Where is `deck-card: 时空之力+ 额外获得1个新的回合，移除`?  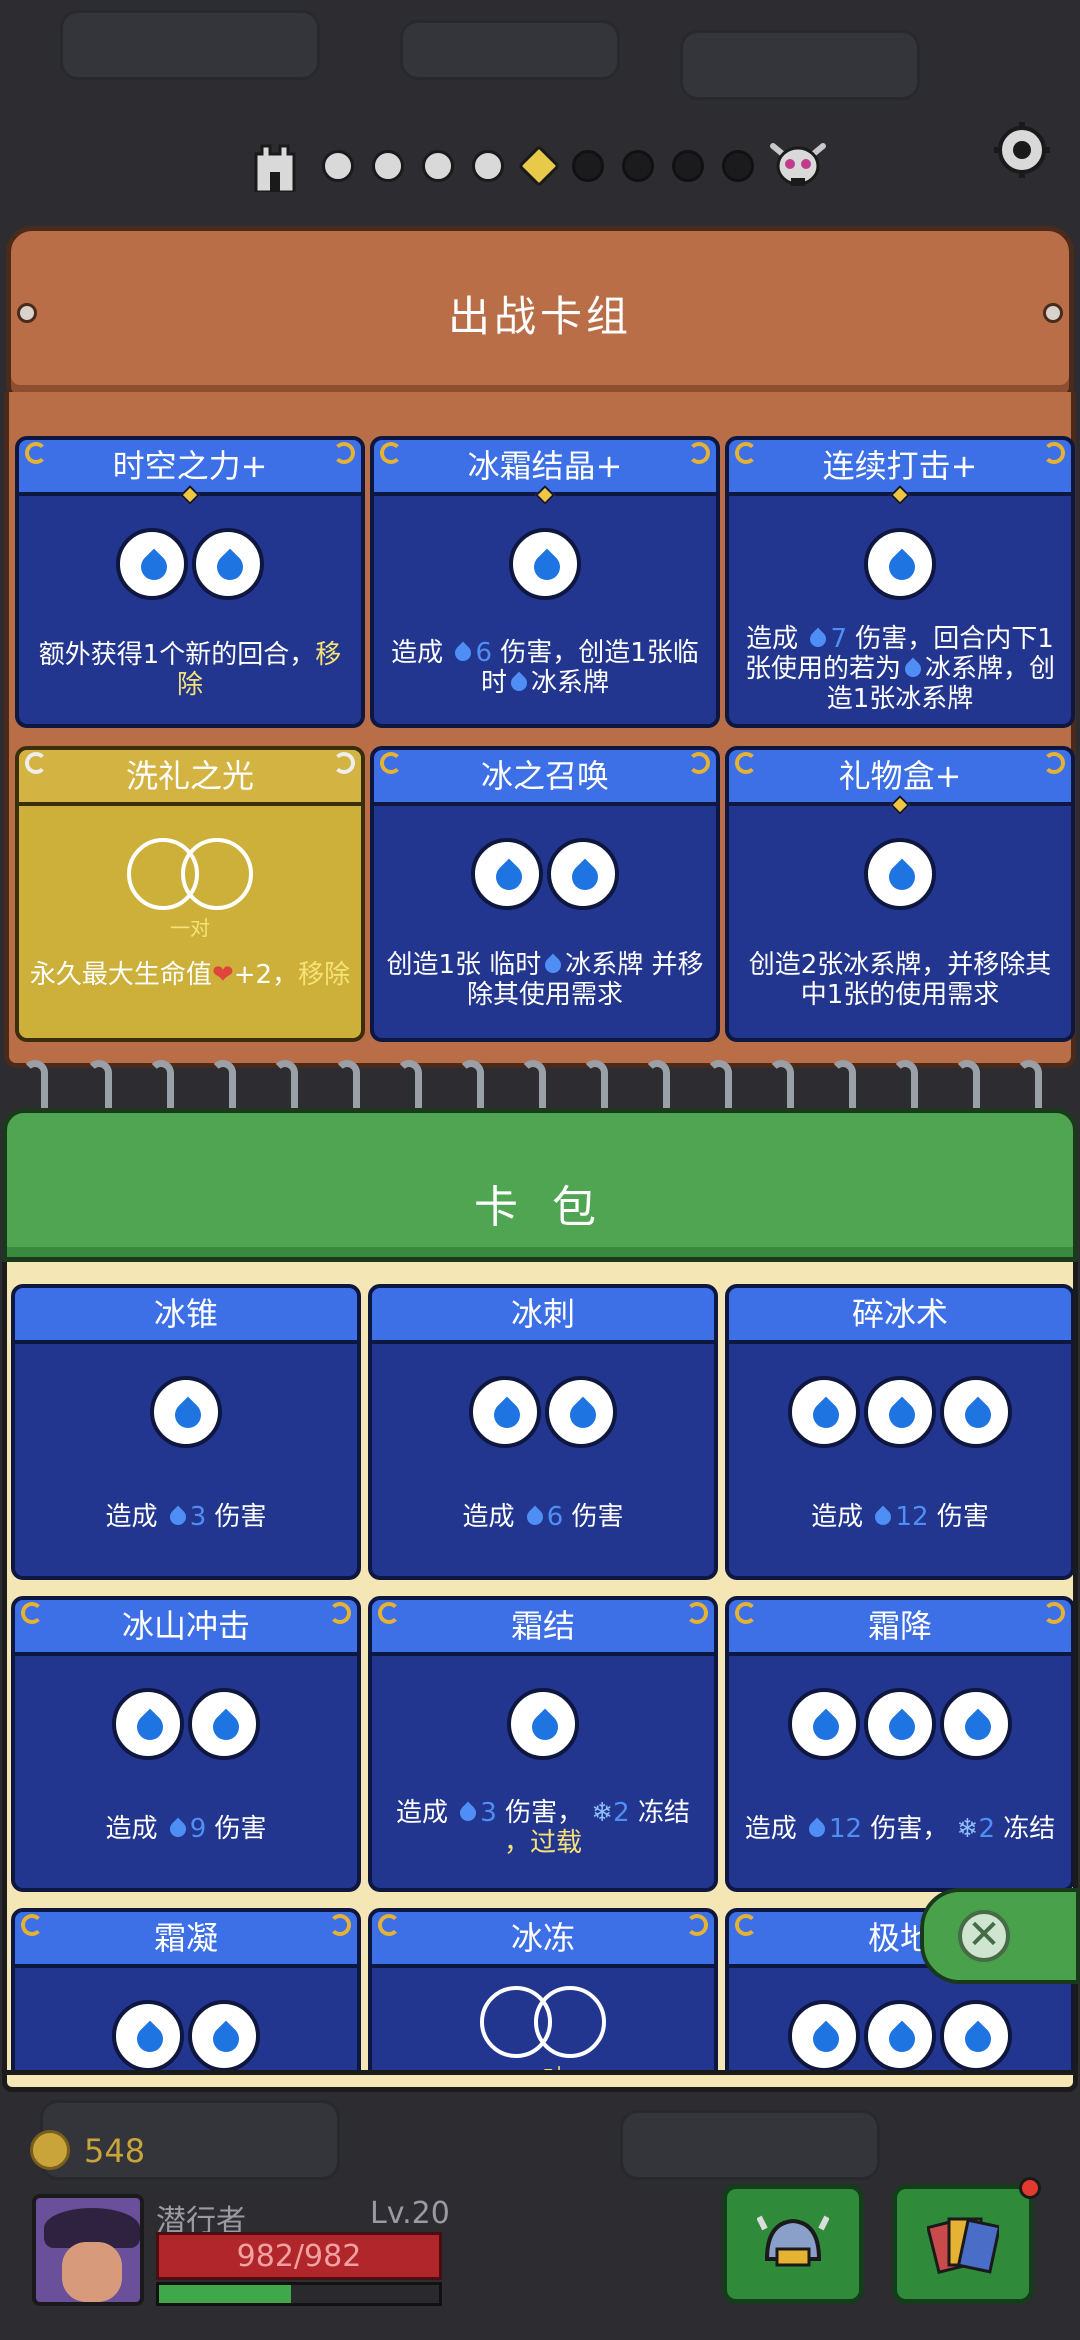
deck-card: 时空之力+ 额外获得1个新的回合，移除 is located at coordinates (190, 582).